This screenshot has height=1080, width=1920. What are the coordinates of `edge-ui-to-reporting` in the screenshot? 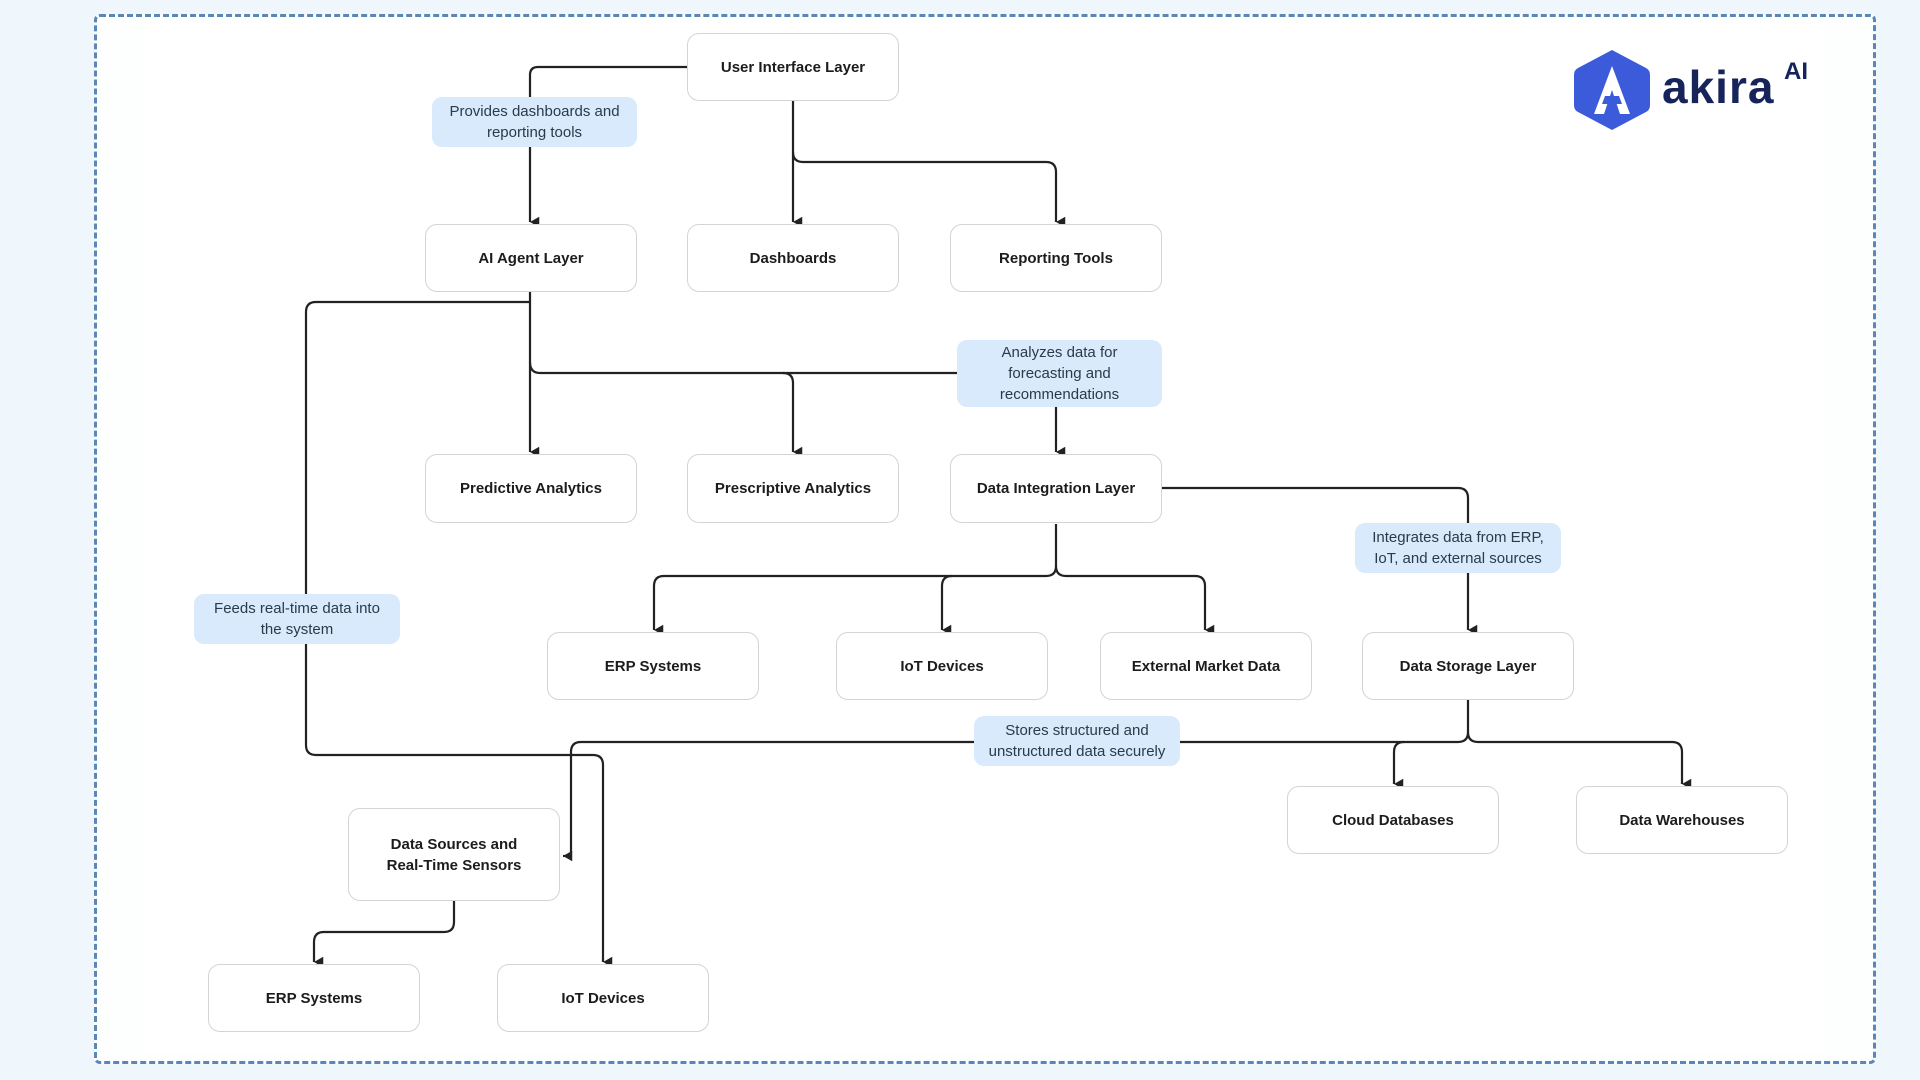 It's located at (928, 189).